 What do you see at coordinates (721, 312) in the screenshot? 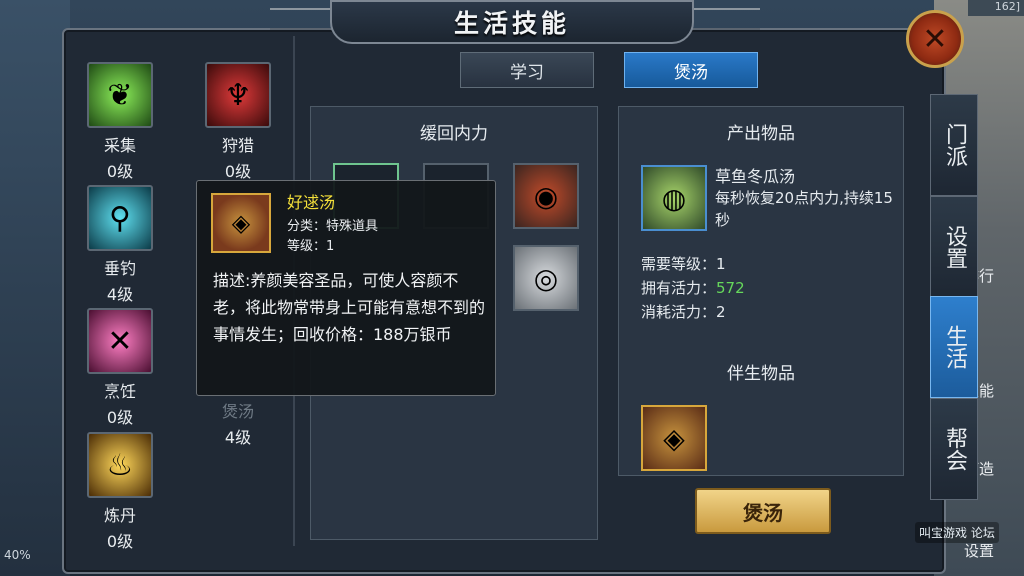
I see `cost-vitality-value: 2` at bounding box center [721, 312].